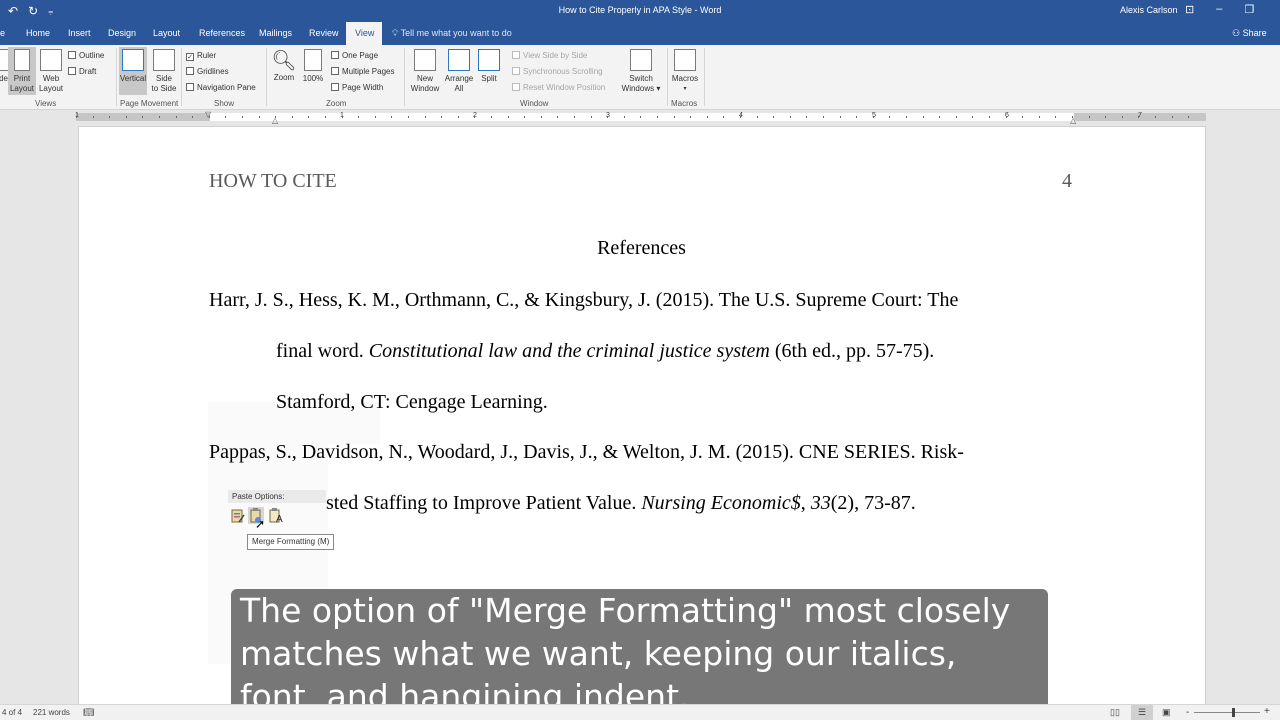 This screenshot has height=720, width=1280. Describe the element at coordinates (1219, 9) in the screenshot. I see `minimize-icon: –` at that location.